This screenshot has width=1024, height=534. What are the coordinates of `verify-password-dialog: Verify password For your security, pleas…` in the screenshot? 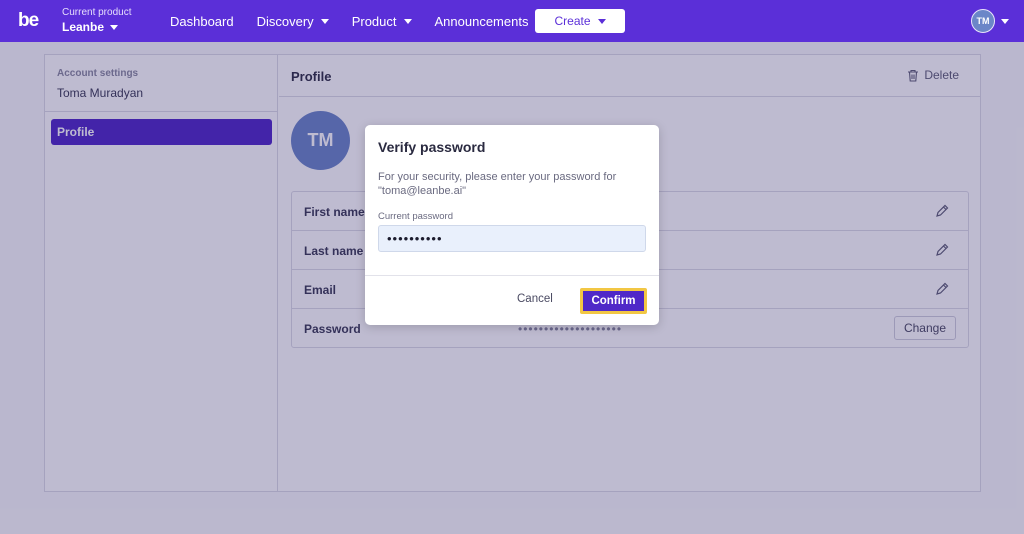 It's located at (512, 225).